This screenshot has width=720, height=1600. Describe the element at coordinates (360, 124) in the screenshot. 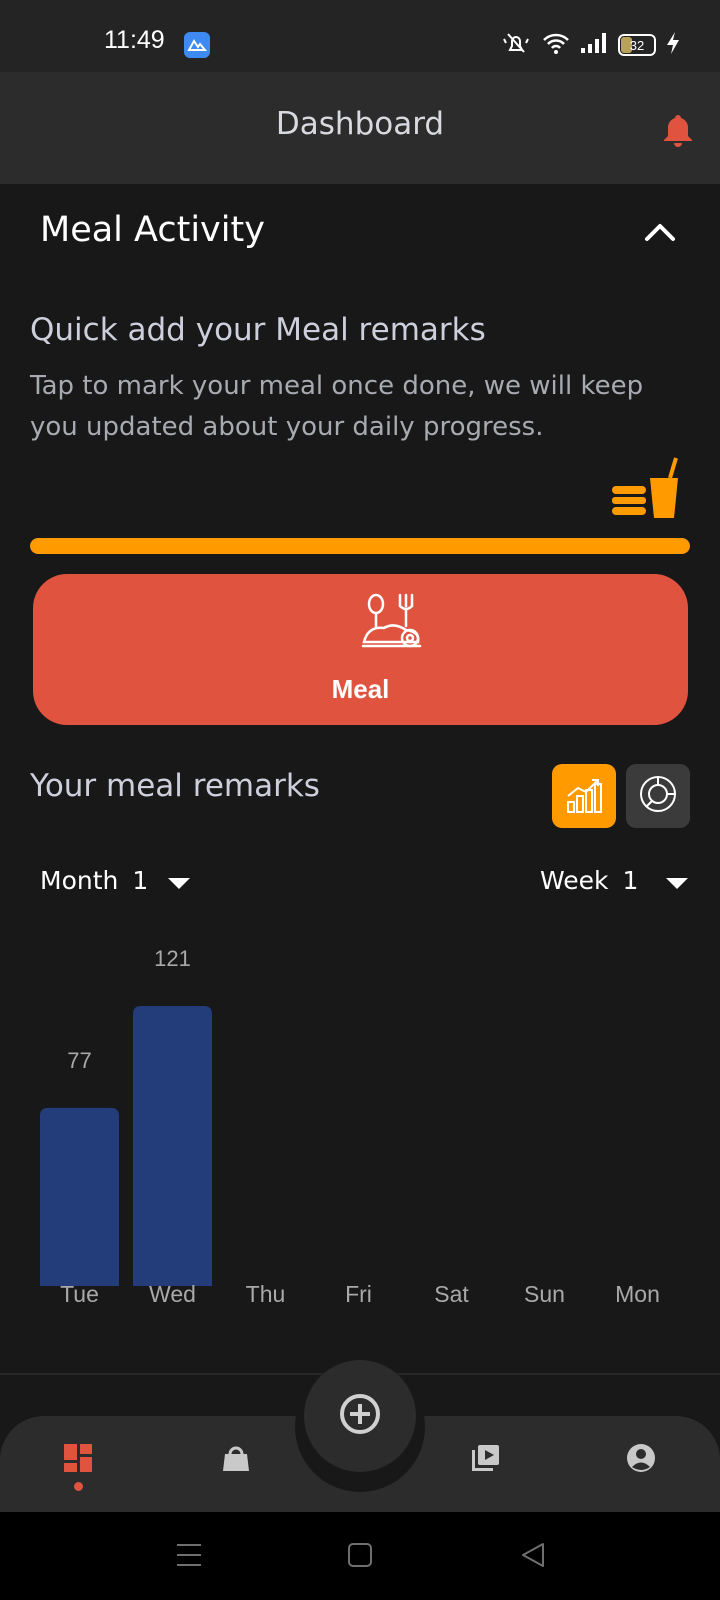

I see `page-title: Dashboard` at that location.